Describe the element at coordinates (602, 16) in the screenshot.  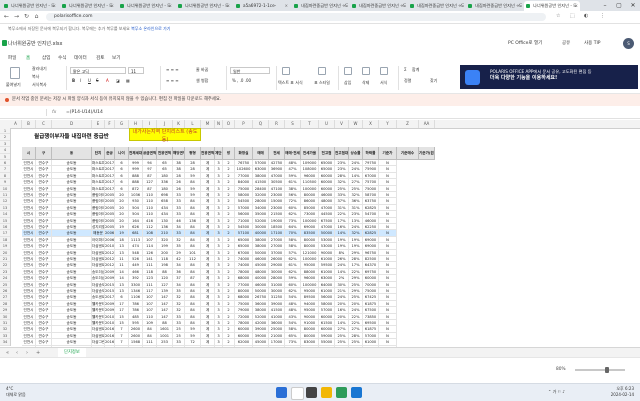
I see `menu-icon: ⋮` at that location.